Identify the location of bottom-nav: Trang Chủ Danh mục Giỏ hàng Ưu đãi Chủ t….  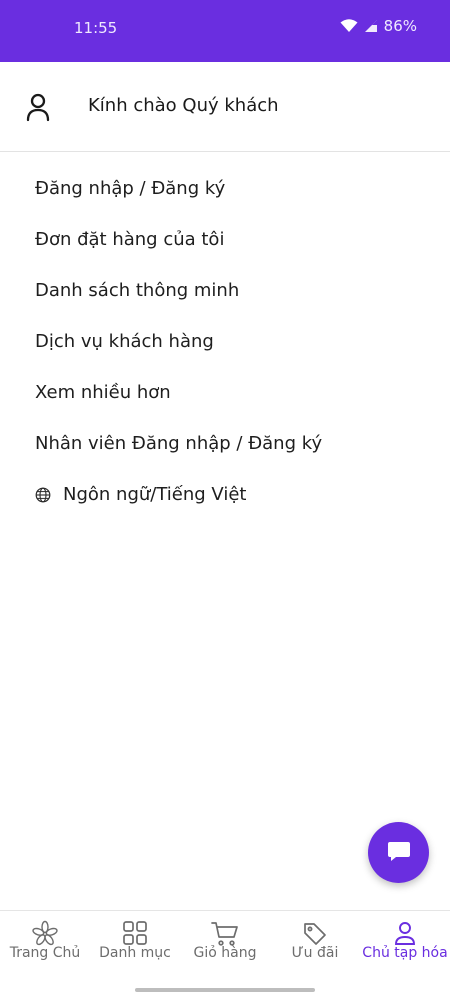
(225, 955).